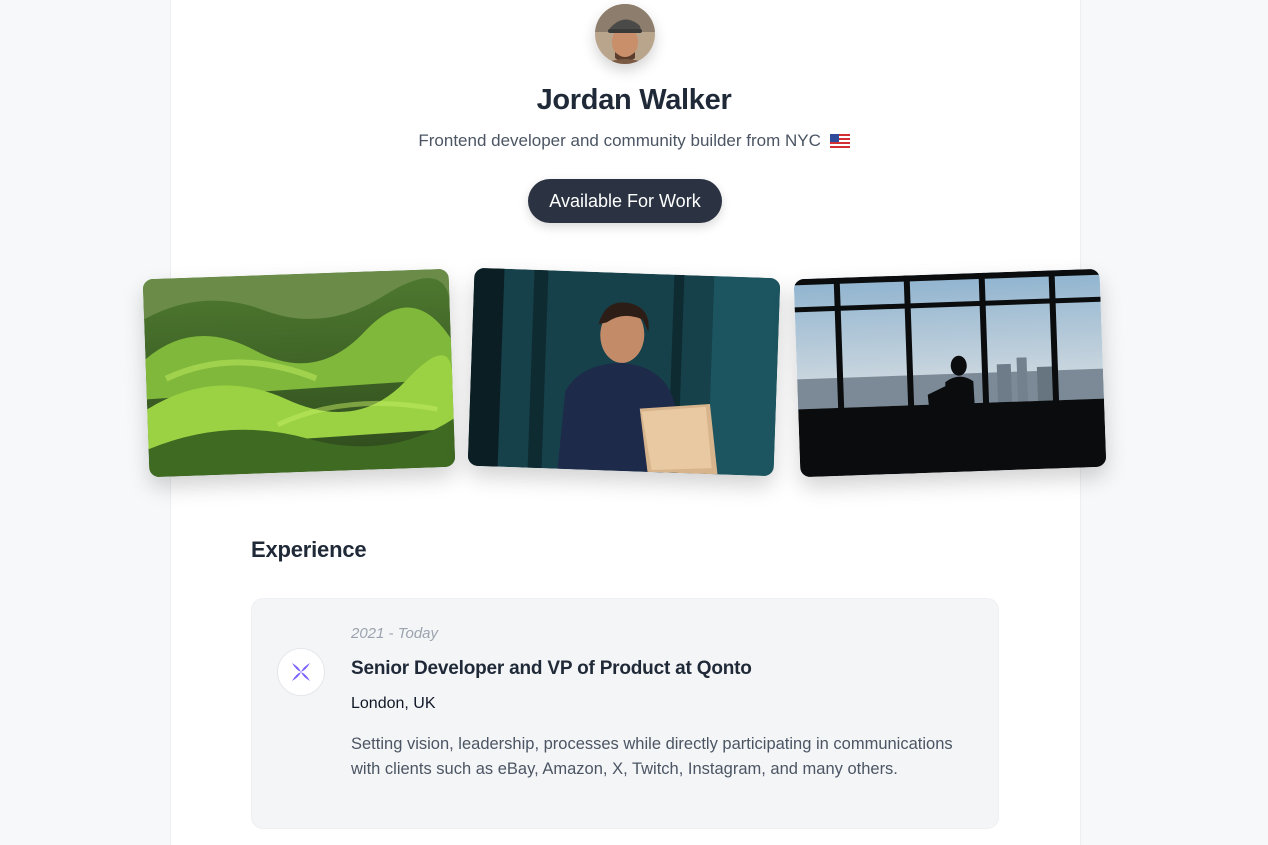 This screenshot has width=1268, height=845. Describe the element at coordinates (634, 100) in the screenshot. I see `profile-name: Jordan Walker` at that location.